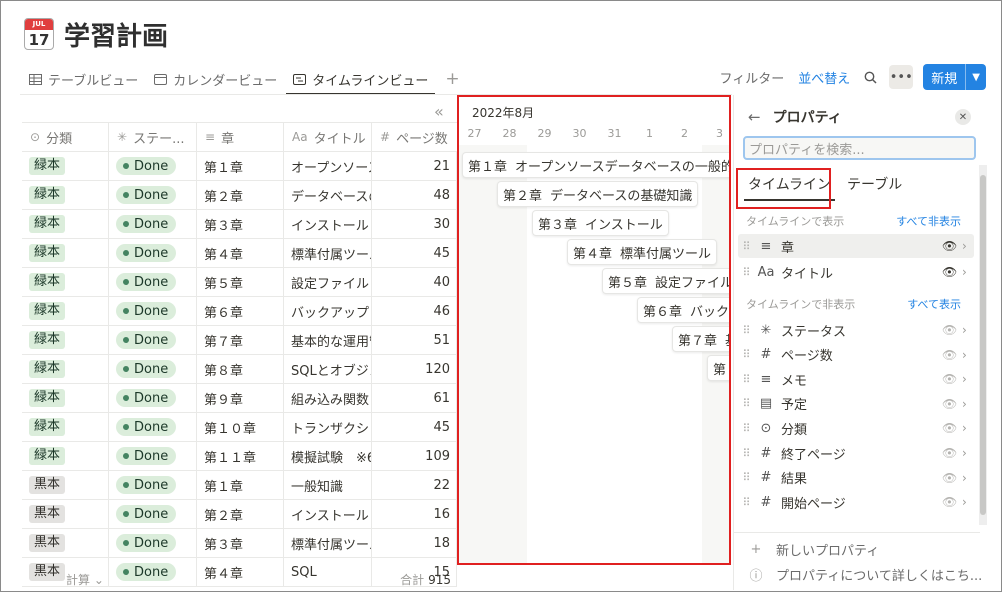  Describe the element at coordinates (975, 77) in the screenshot. I see `chevron-down-icon: ▼` at that location.